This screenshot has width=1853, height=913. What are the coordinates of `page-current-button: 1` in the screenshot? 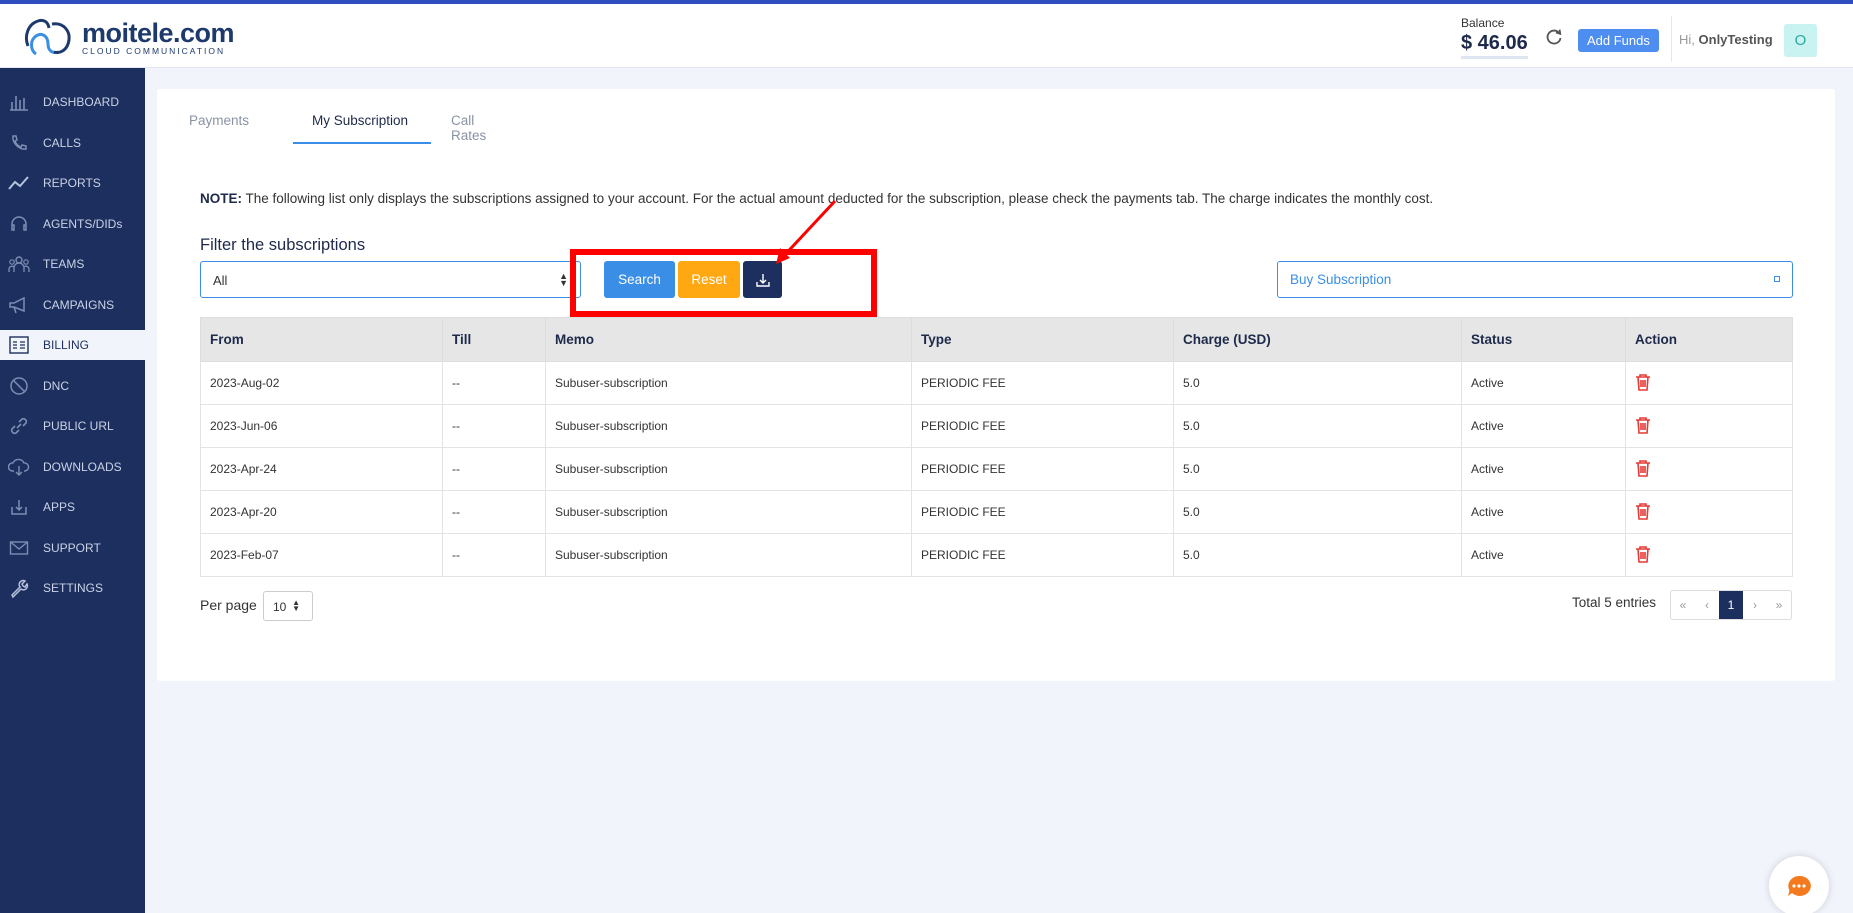 It's located at (1731, 605).